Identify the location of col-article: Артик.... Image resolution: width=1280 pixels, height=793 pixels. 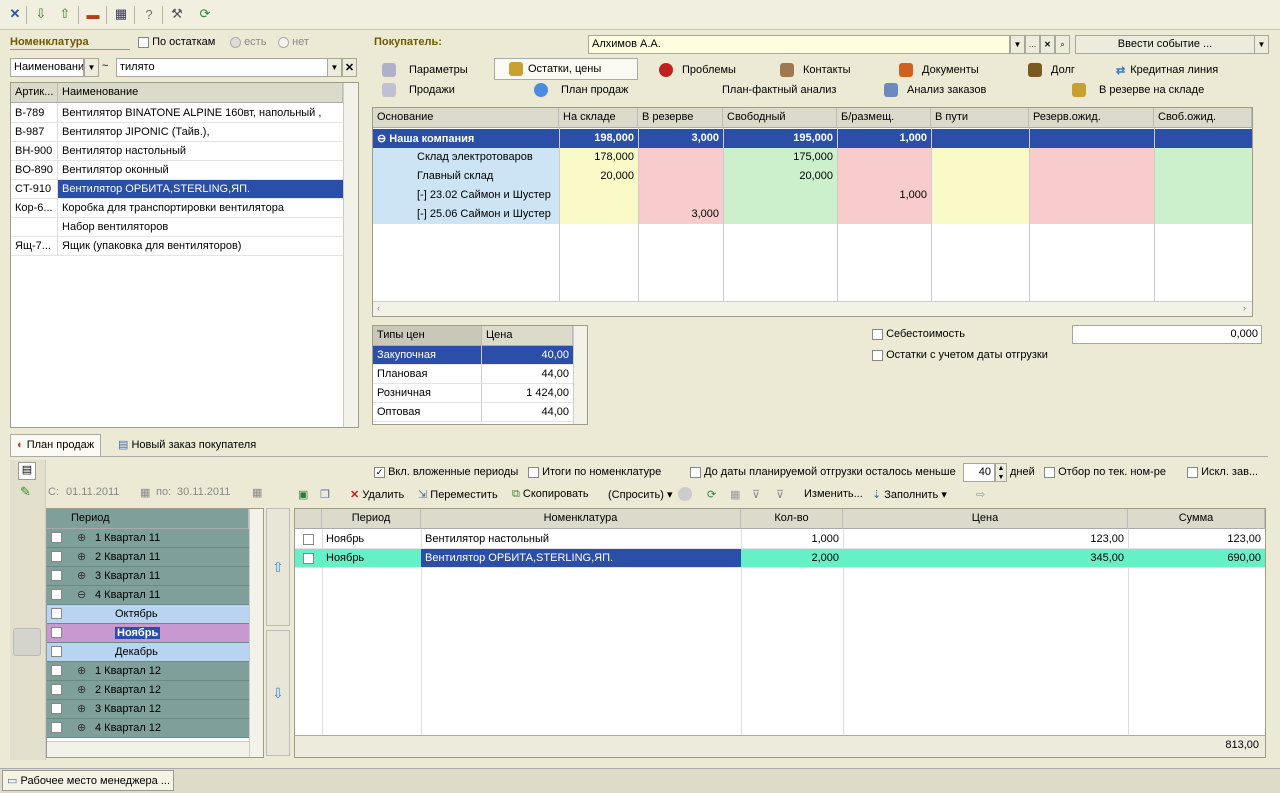
(34, 93).